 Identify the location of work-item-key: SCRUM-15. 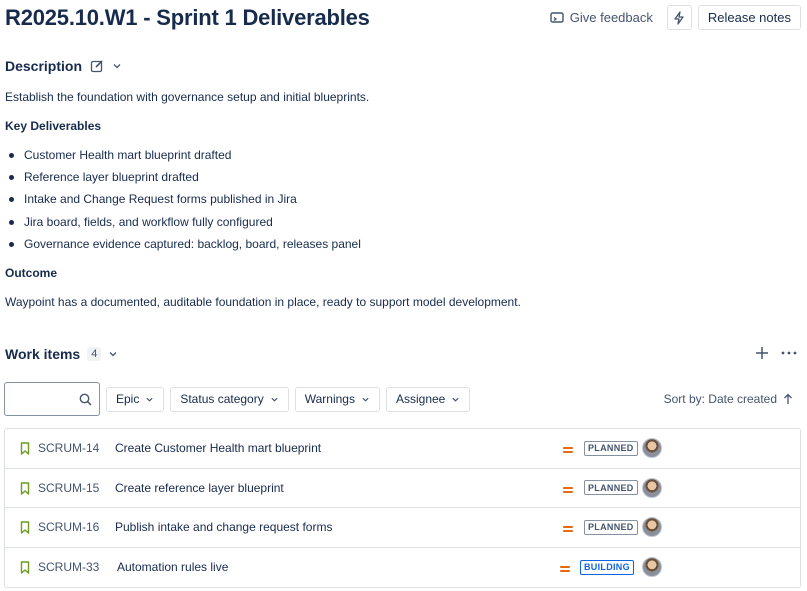
(68, 488).